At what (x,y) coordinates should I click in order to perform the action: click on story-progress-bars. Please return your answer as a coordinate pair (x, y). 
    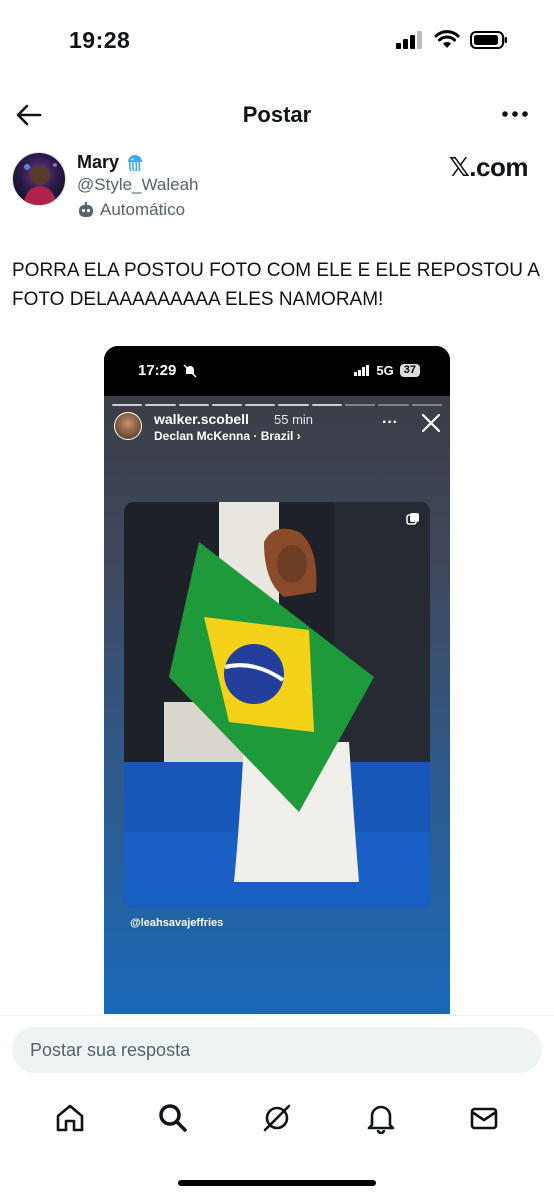
    Looking at the image, I should click on (277, 405).